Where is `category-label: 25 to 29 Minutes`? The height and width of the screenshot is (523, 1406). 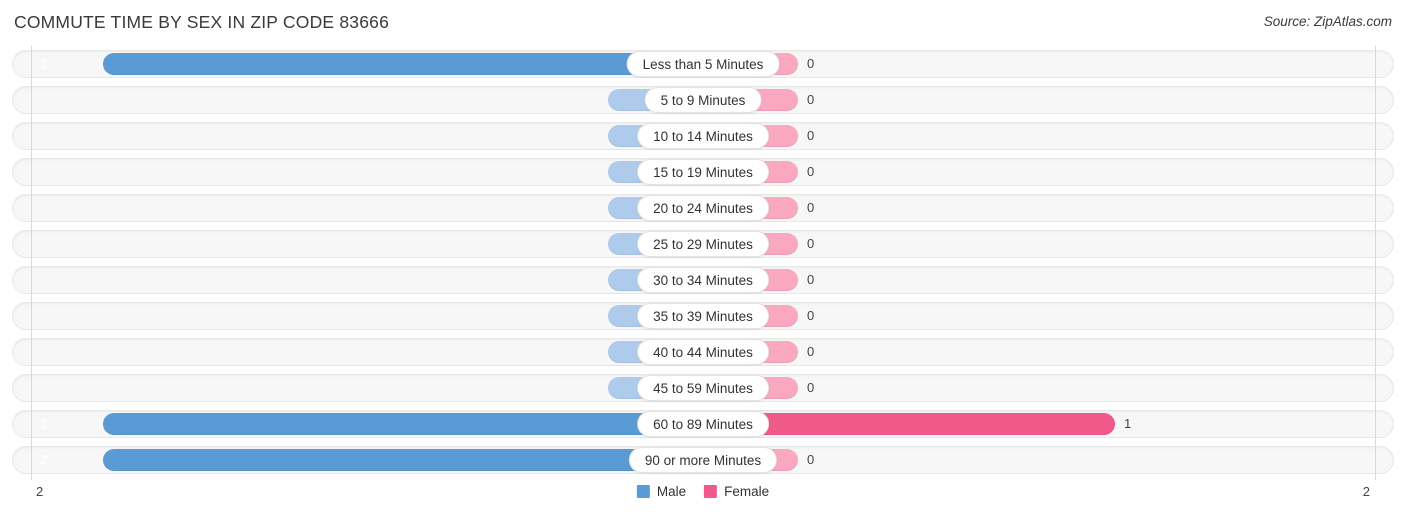 category-label: 25 to 29 Minutes is located at coordinates (703, 244).